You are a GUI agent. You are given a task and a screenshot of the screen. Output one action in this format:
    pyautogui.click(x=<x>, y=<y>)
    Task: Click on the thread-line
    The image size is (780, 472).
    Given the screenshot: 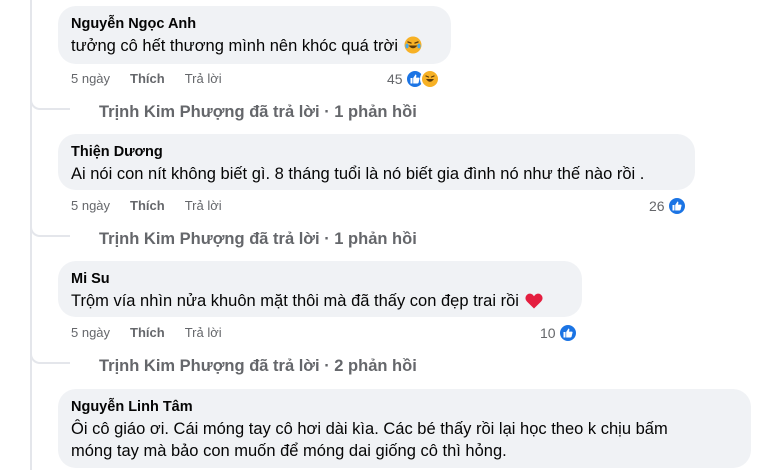 What is the action you would take?
    pyautogui.click(x=31, y=235)
    